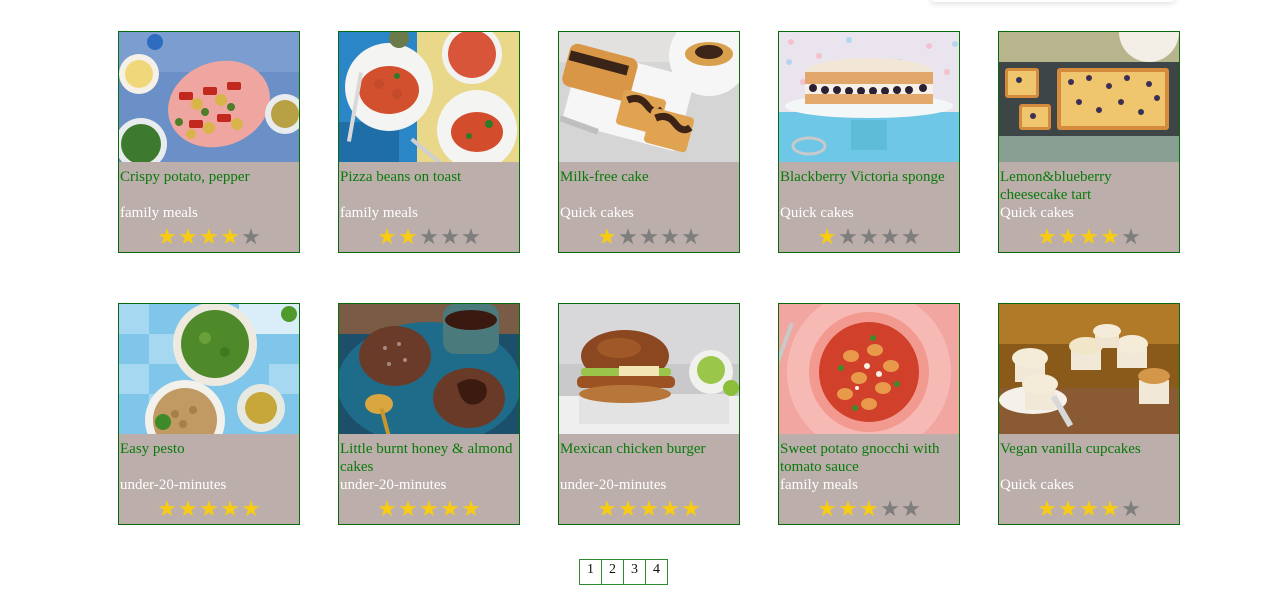 This screenshot has height=596, width=1277. What do you see at coordinates (656, 572) in the screenshot?
I see `page-button-4: 4` at bounding box center [656, 572].